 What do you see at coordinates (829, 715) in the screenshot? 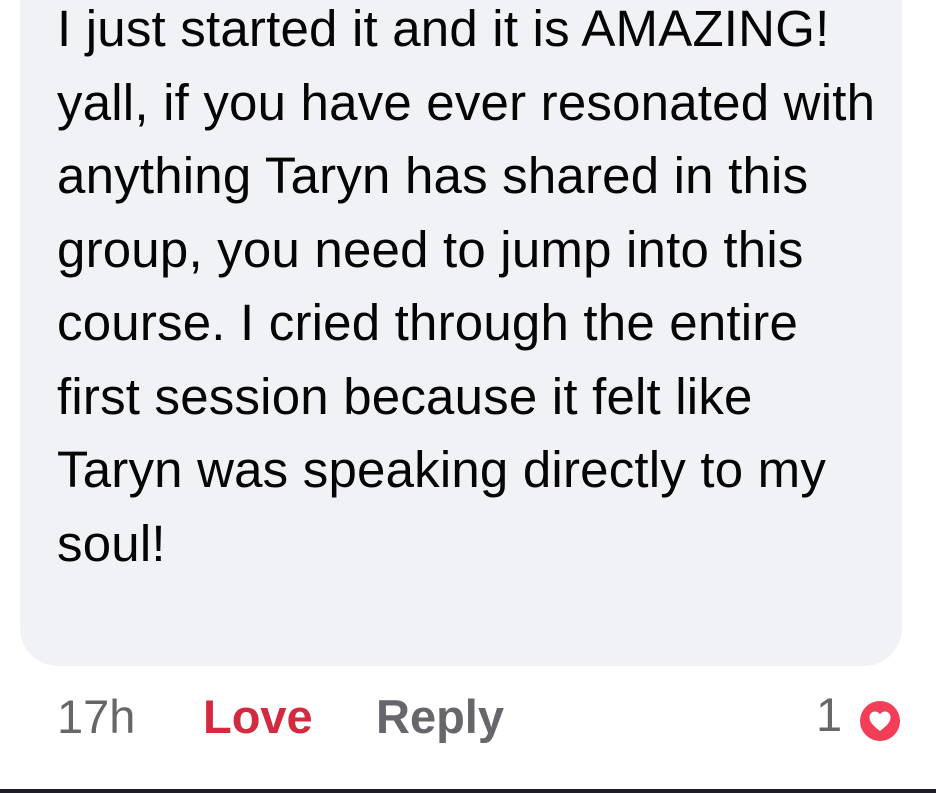
I see `reaction-count: 1` at bounding box center [829, 715].